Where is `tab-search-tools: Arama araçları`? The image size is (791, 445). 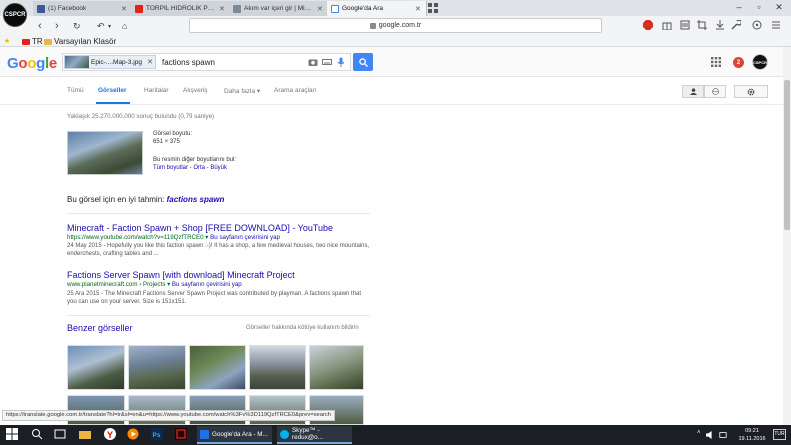 tab-search-tools: Arama araçları is located at coordinates (295, 90).